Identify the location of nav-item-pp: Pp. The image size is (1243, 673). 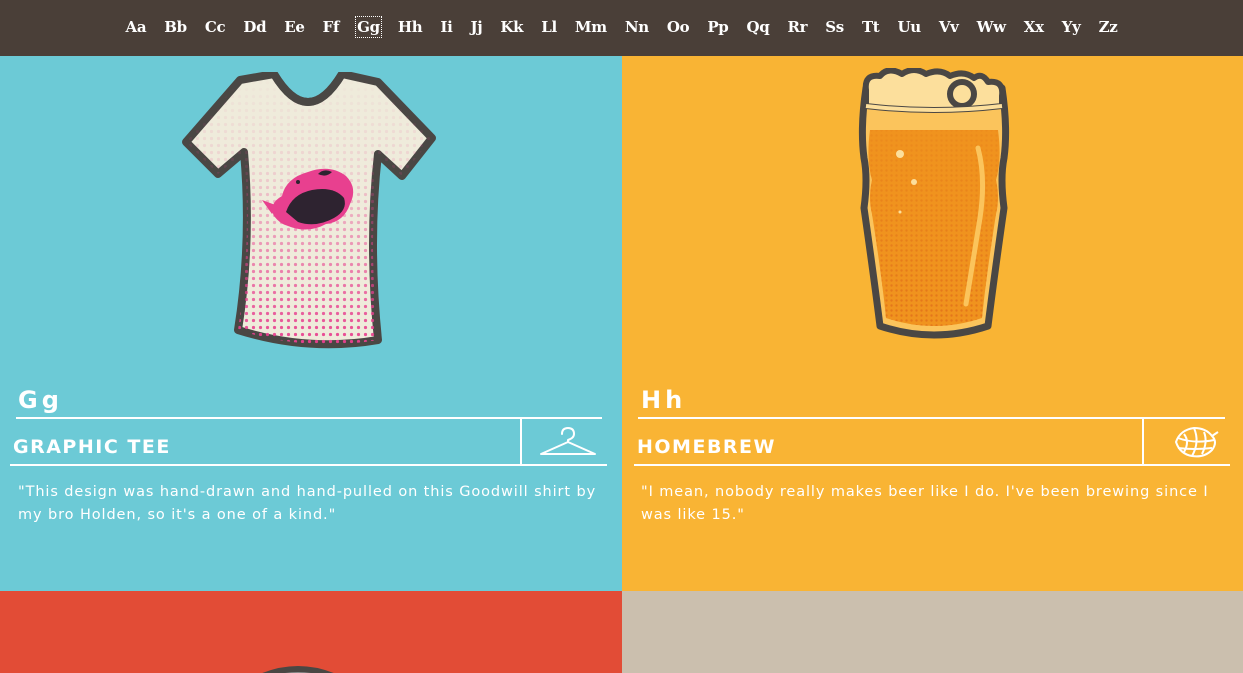
(717, 27).